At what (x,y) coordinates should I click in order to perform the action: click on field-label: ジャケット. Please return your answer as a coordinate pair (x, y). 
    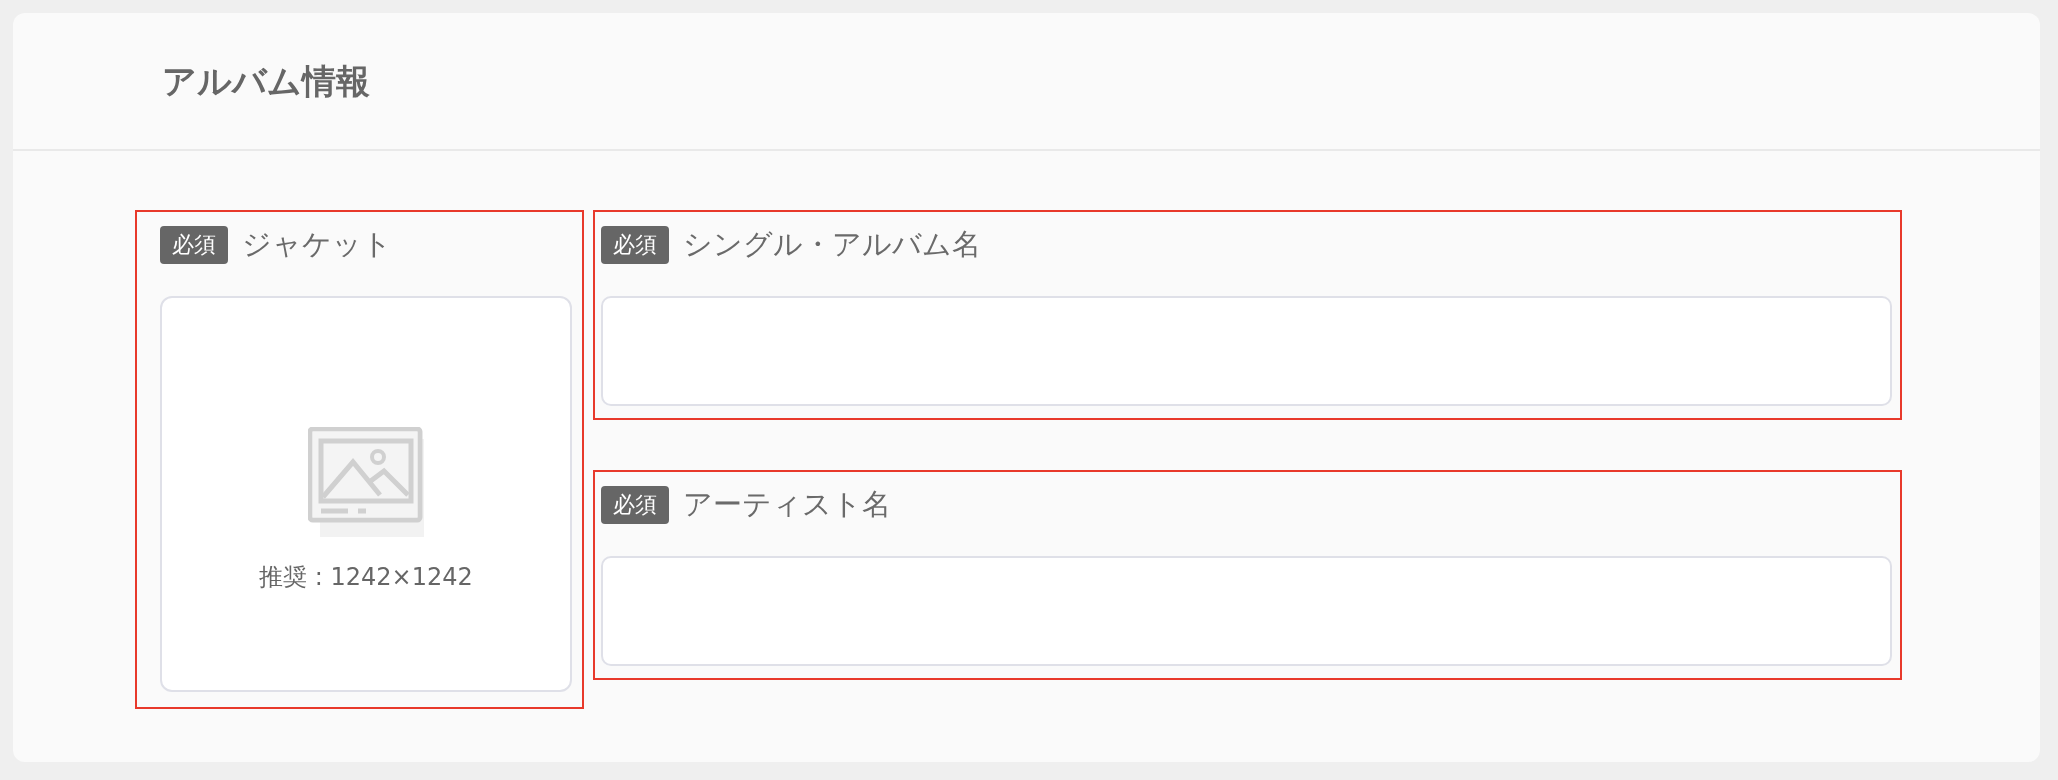
    Looking at the image, I should click on (317, 245).